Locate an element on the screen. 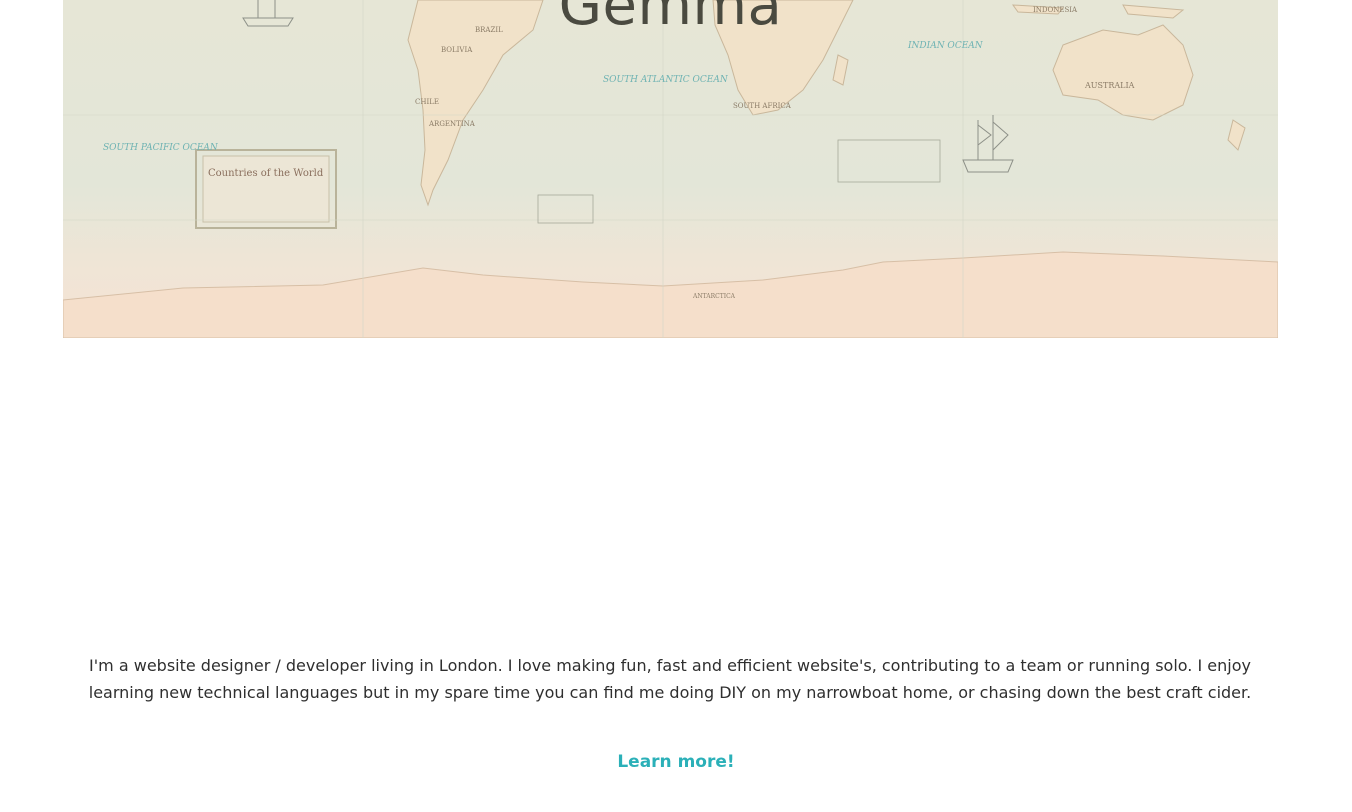 This screenshot has height=812, width=1352. map-label-south-africa: SOUTH AFRICA is located at coordinates (762, 106).